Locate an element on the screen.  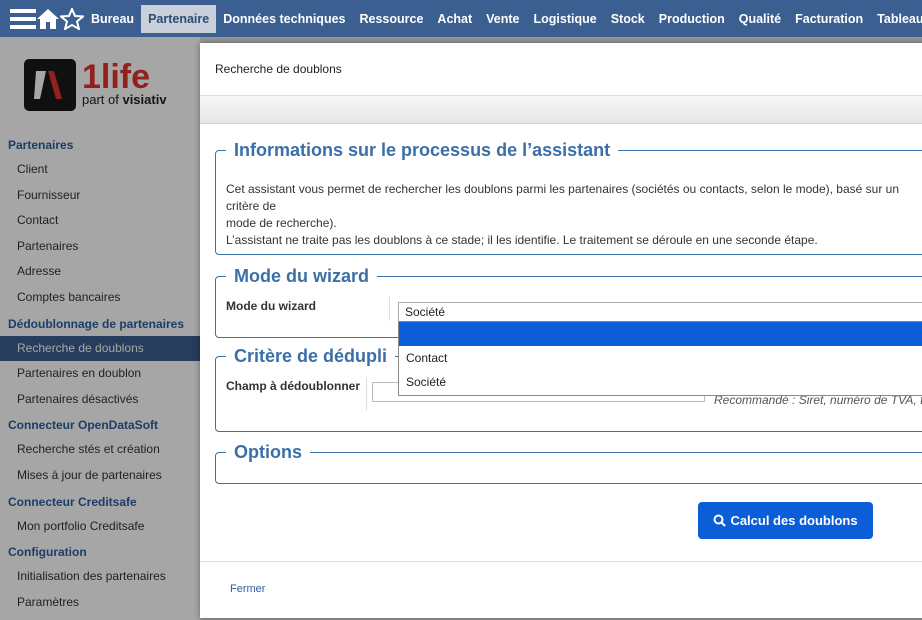
nav-item-achat: Achat is located at coordinates (454, 19).